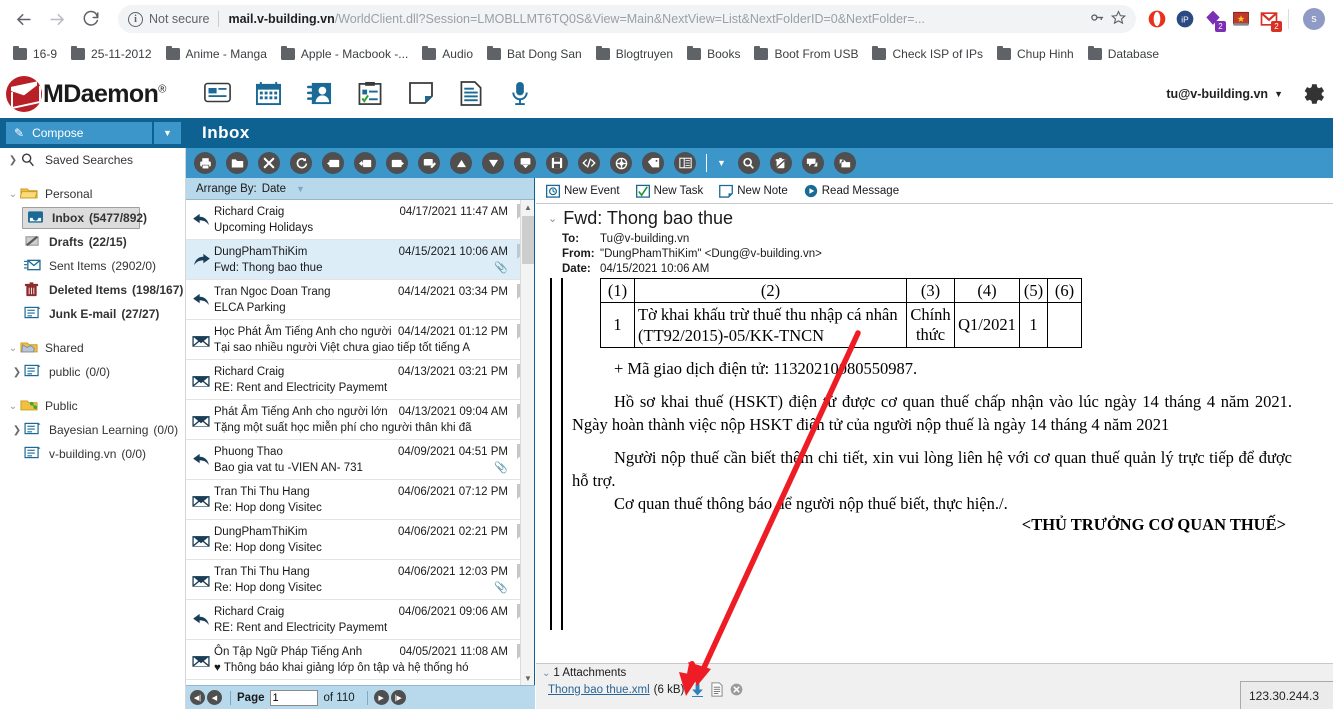 The height and width of the screenshot is (709, 1333). I want to click on sidebar-item-public: ❯ public (0/0), so click(93, 372).